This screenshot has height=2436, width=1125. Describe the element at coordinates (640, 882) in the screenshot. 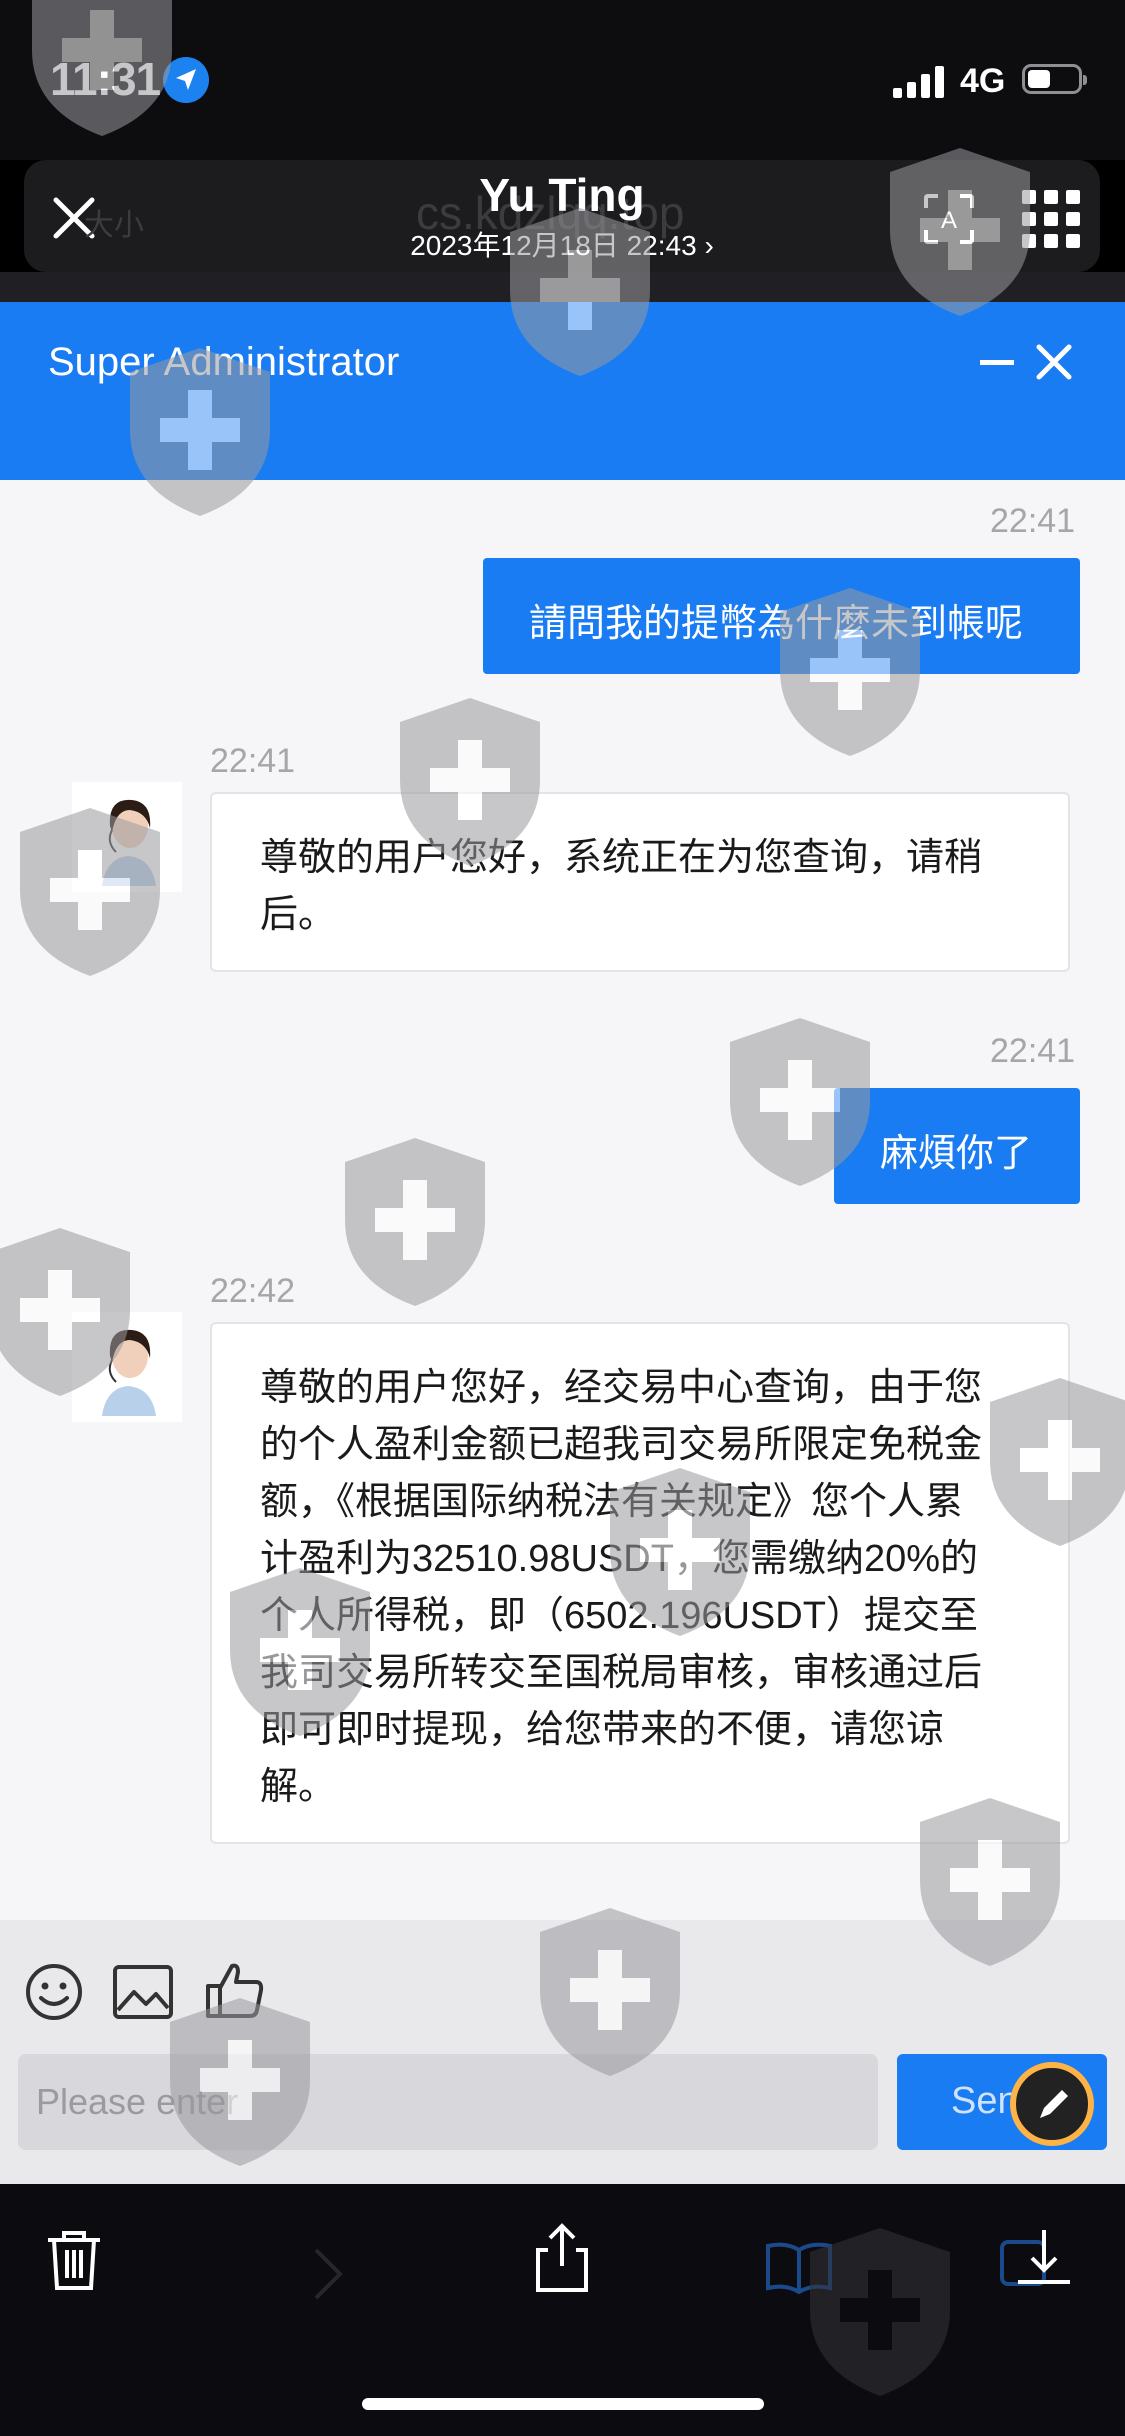

I see `message-bubble-incoming: 尊敬的用户您好，系统正在为您查询，请稍 后。` at that location.